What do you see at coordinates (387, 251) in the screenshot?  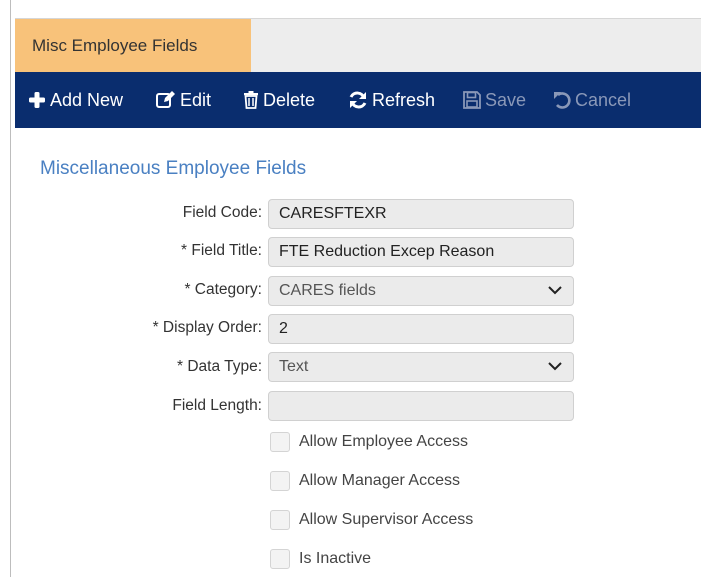 I see `field-title-value: FTE Reduction Excep Reason` at bounding box center [387, 251].